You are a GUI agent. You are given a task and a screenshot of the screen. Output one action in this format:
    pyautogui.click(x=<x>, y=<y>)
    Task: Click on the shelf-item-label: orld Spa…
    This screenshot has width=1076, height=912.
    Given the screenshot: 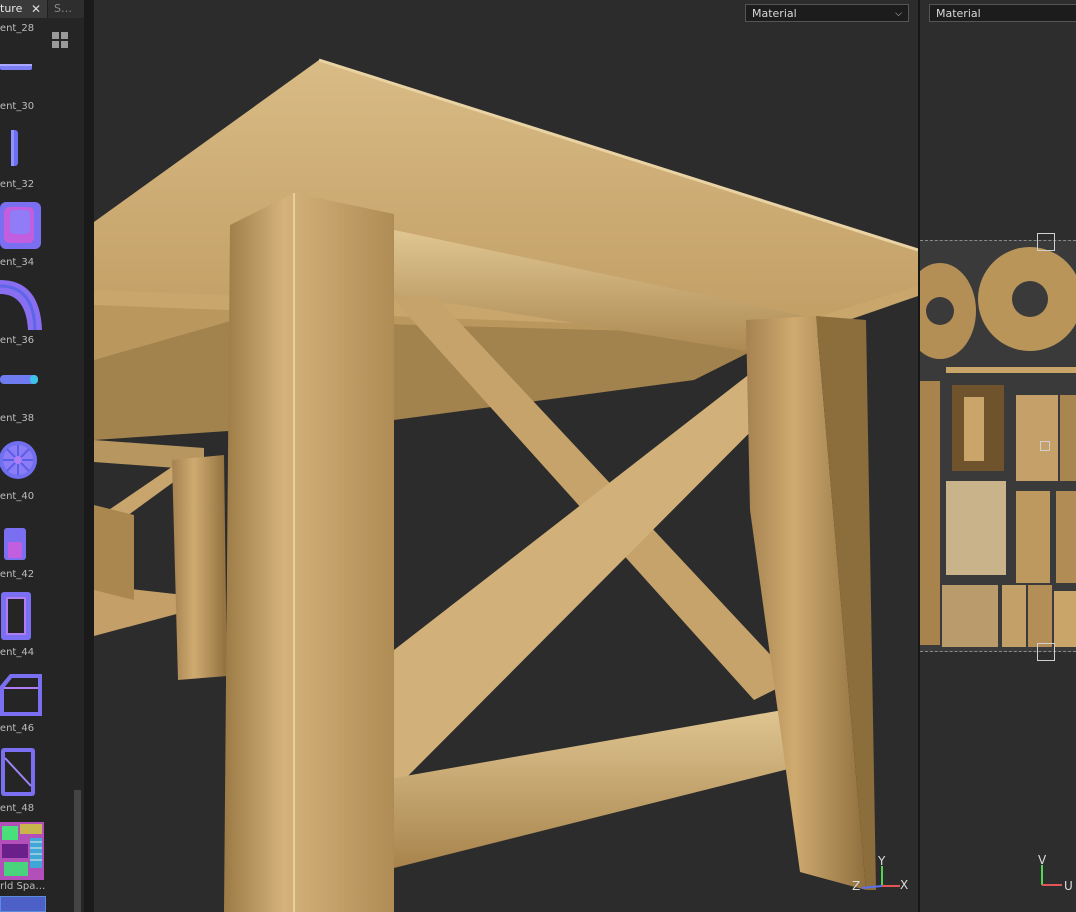 What is the action you would take?
    pyautogui.click(x=23, y=886)
    